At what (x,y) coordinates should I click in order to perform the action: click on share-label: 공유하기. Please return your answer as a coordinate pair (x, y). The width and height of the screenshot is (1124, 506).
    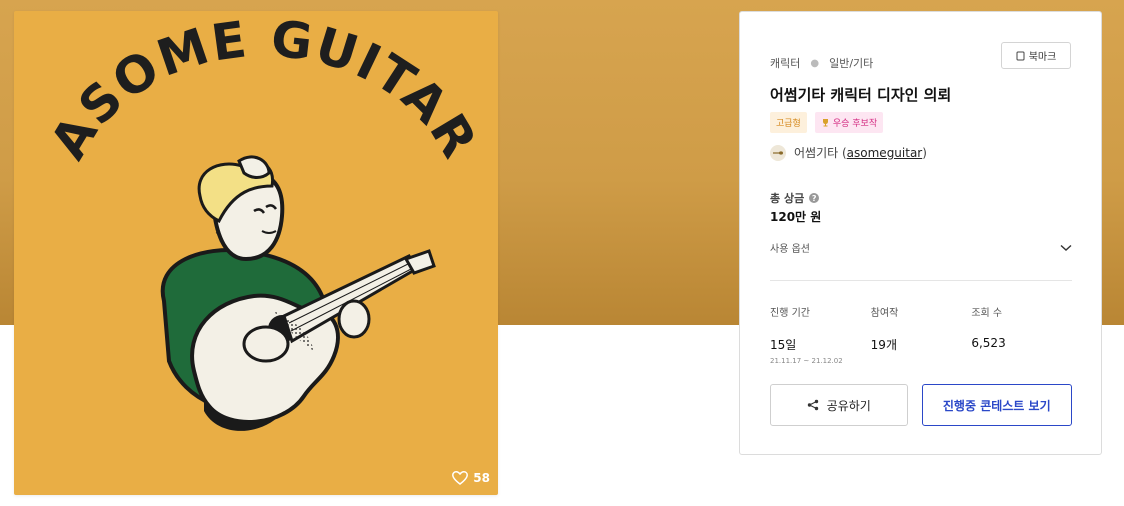
    Looking at the image, I should click on (848, 405).